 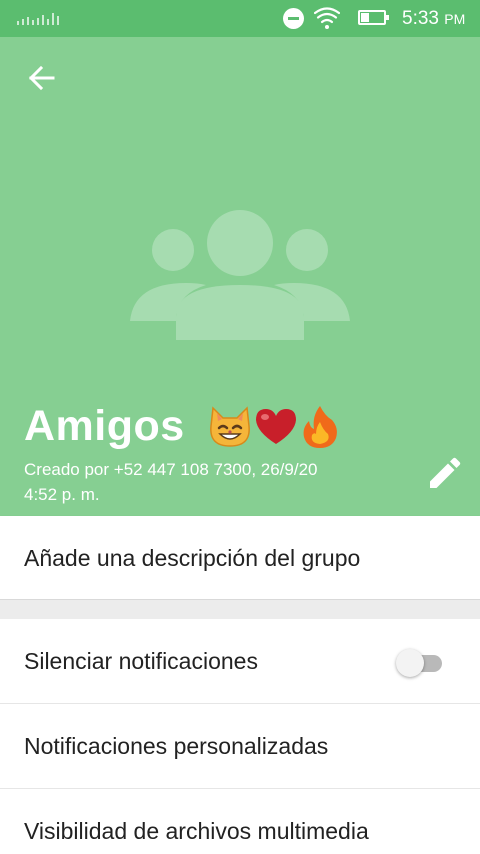 I want to click on group-name-row: Amigos, so click(x=182, y=426).